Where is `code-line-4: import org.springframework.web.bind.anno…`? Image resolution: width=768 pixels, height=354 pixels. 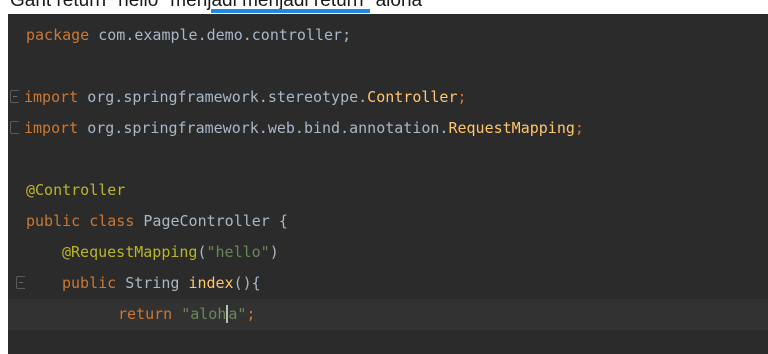
code-line-4: import org.springframework.web.bind.anno… is located at coordinates (388, 128).